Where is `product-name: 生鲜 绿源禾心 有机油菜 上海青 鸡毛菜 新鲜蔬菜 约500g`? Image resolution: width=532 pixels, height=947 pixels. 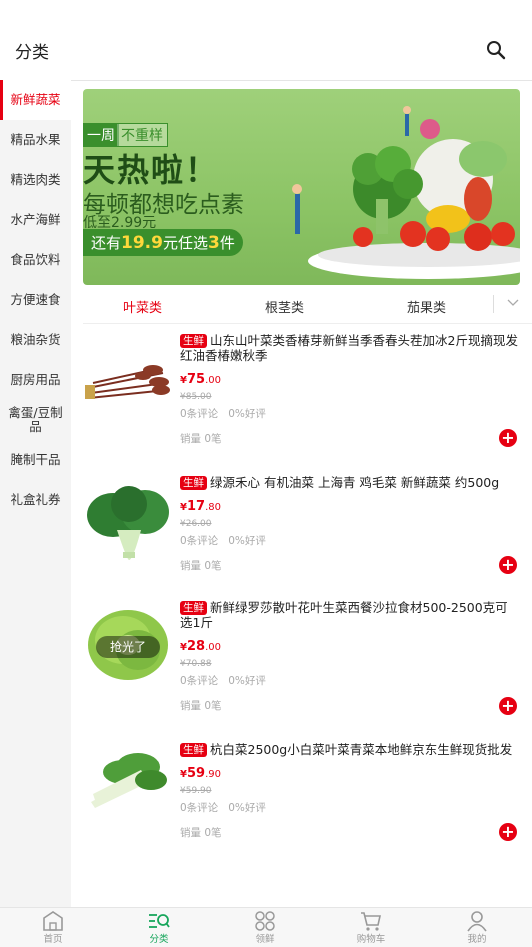 product-name: 生鲜 绿源禾心 有机油菜 上海青 鸡毛菜 新鲜蔬菜 约500g is located at coordinates (349, 482).